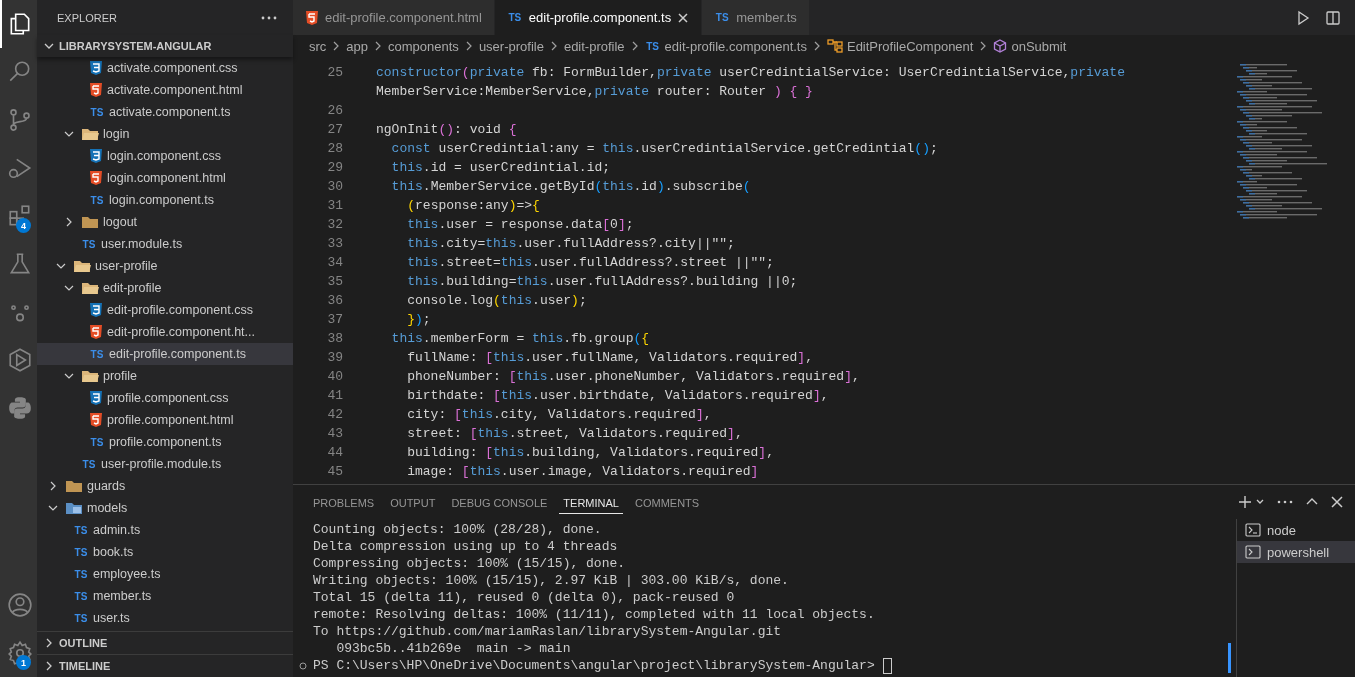 This screenshot has height=677, width=1355. I want to click on breadcrumb-item: edit-profile, so click(594, 46).